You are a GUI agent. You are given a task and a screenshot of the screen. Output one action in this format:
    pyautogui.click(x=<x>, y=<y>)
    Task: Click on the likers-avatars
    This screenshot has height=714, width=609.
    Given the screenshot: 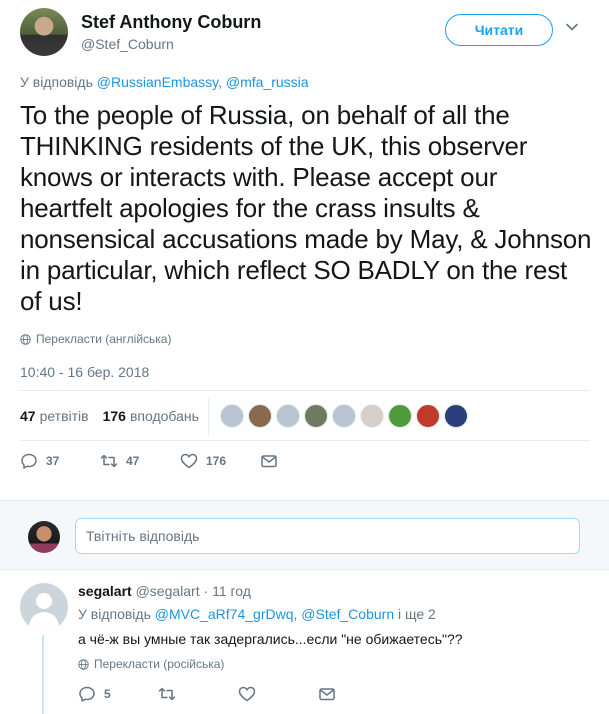 What is the action you would take?
    pyautogui.click(x=344, y=416)
    